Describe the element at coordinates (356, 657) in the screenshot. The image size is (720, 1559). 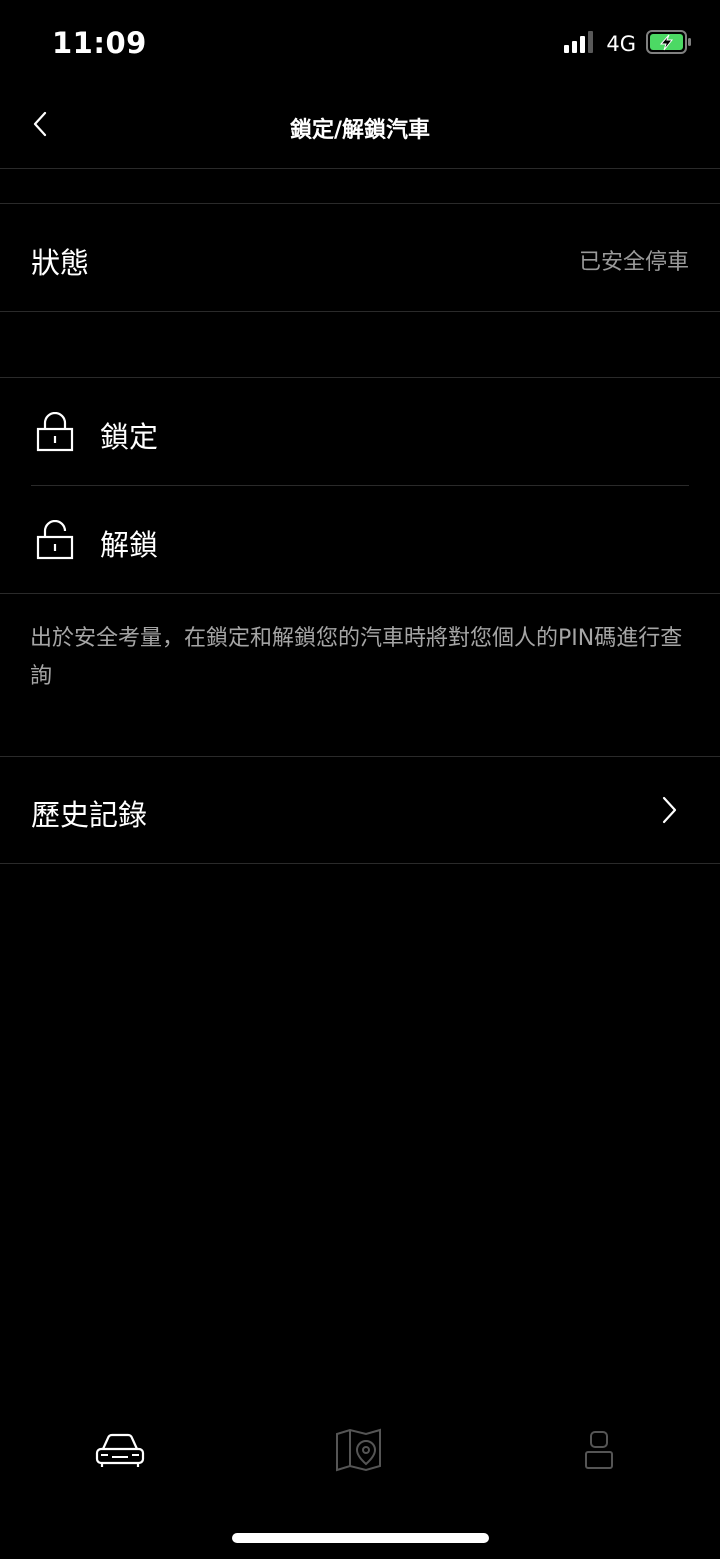
I see `security-info-text: 出於安全考量，在鎖定和解鎖您的汽車時將對您個人的PIN碼進行查詢` at that location.